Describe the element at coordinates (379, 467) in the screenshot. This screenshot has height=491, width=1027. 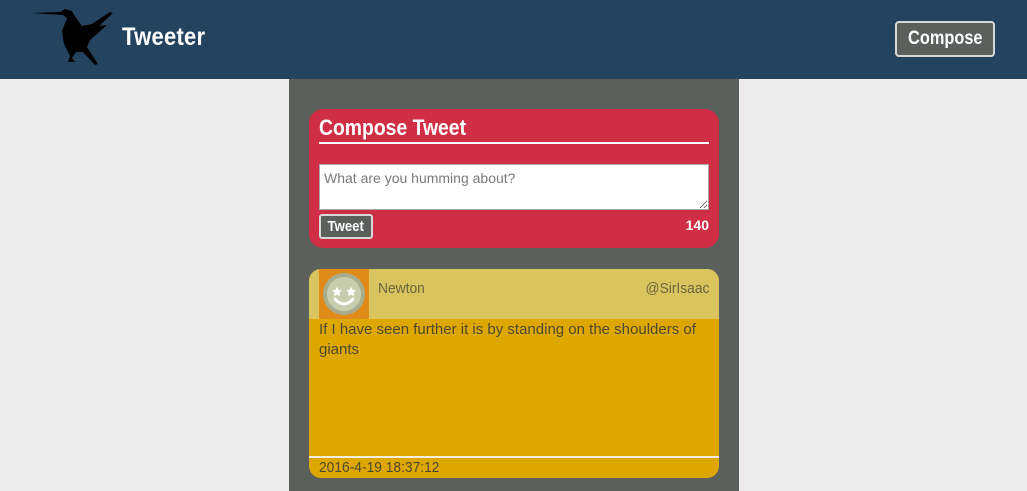
I see `tweet-timestamp: 2016-4-19 18:37:12` at that location.